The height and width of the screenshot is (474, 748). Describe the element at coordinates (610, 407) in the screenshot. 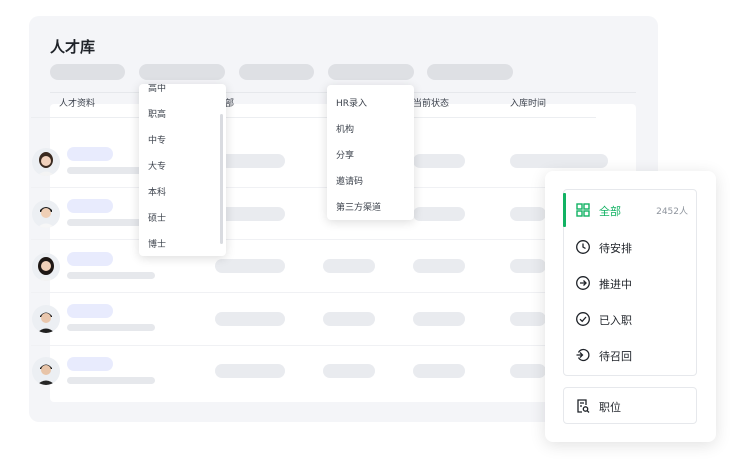

I see `position-label: 职位` at that location.